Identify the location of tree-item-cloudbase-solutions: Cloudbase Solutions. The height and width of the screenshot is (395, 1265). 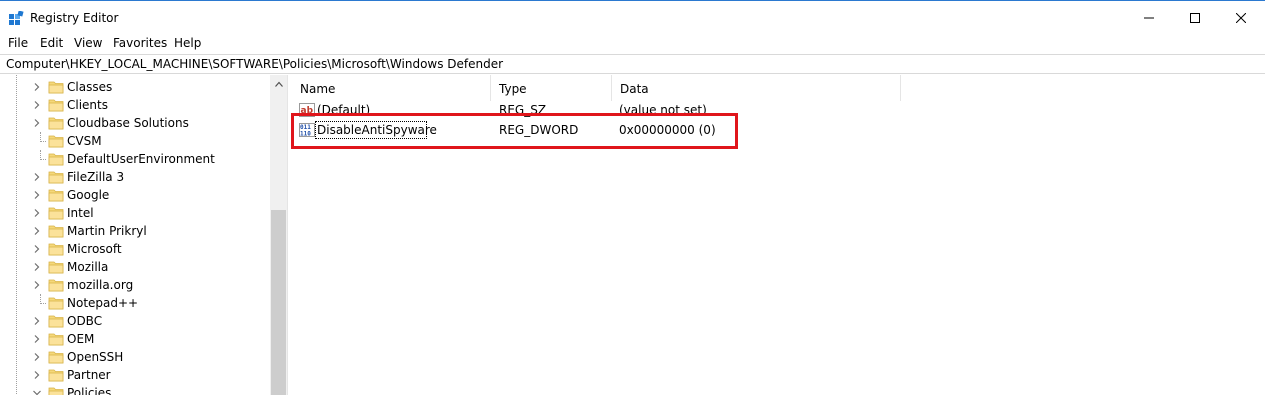
(135, 123).